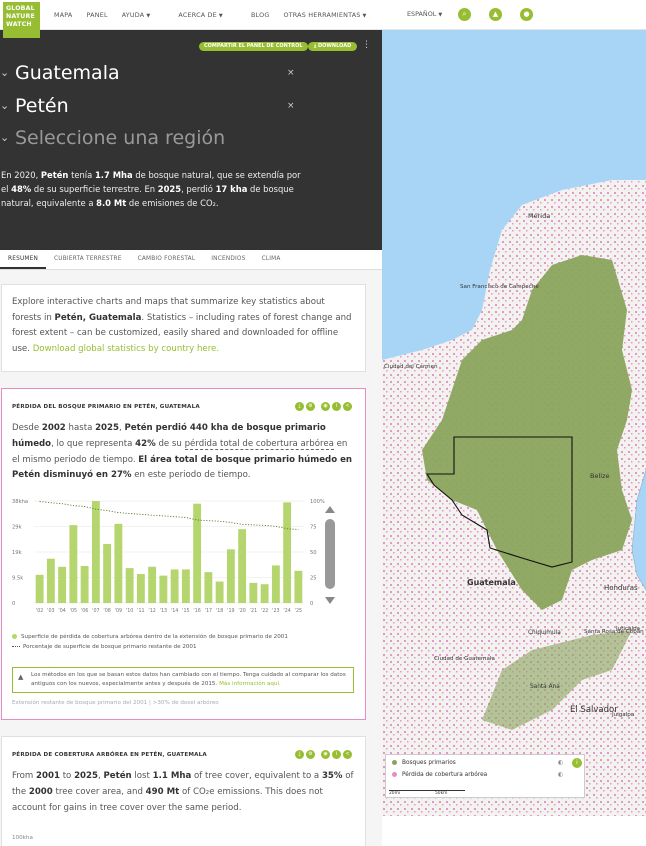 This screenshot has height=846, width=646. What do you see at coordinates (23, 259) in the screenshot?
I see `tab-resumen: RESUMEN` at bounding box center [23, 259].